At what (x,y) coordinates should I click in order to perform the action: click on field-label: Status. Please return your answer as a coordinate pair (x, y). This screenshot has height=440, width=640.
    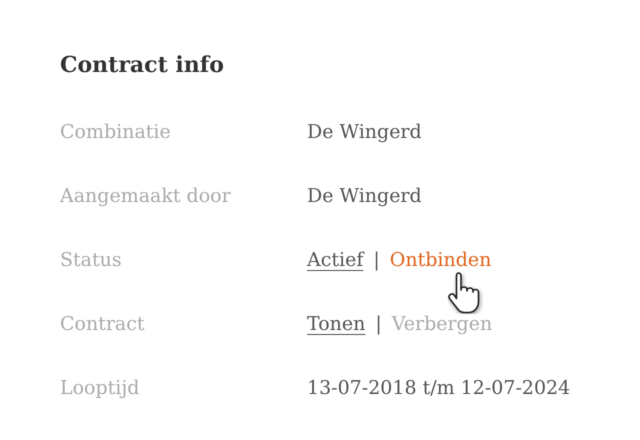
    Looking at the image, I should click on (91, 260).